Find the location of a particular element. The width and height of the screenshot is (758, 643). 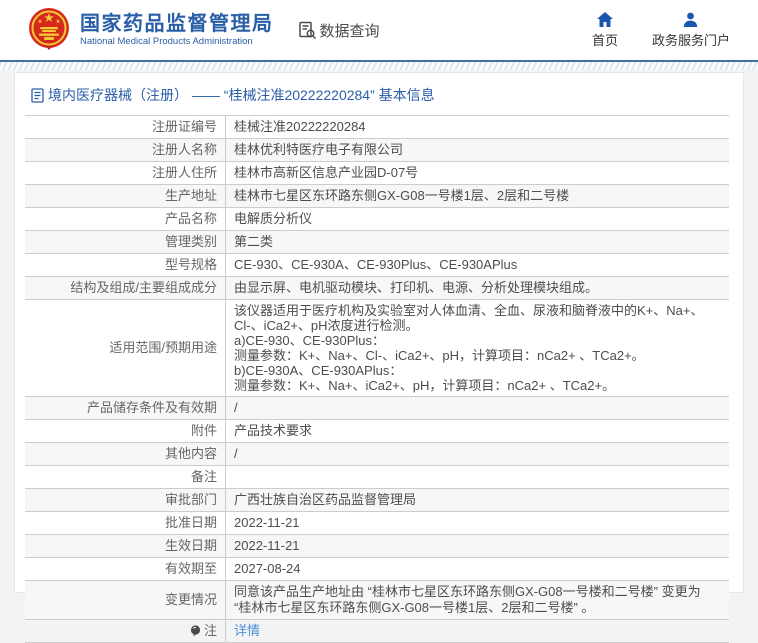

header-divider-stripes is located at coordinates (379, 66).